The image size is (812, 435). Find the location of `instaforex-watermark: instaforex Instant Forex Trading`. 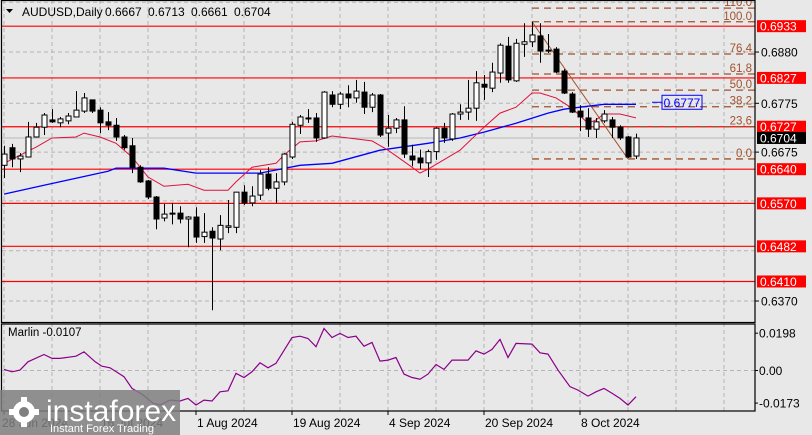

instaforex-watermark: instaforex Instant Forex Trading is located at coordinates (90, 412).